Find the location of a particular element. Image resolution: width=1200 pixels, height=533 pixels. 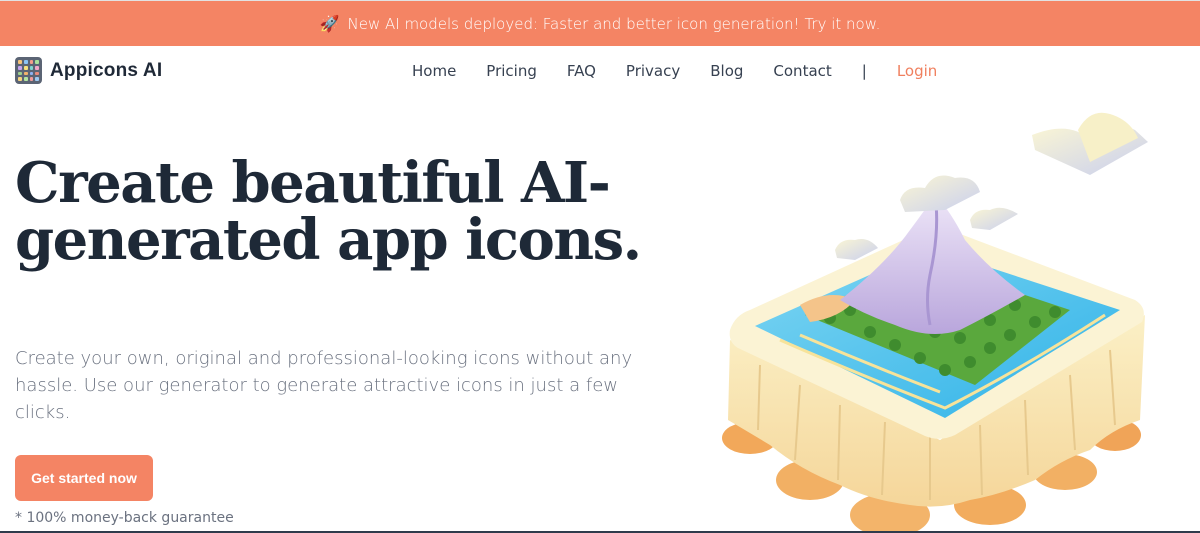

small-cloud-right is located at coordinates (994, 218).